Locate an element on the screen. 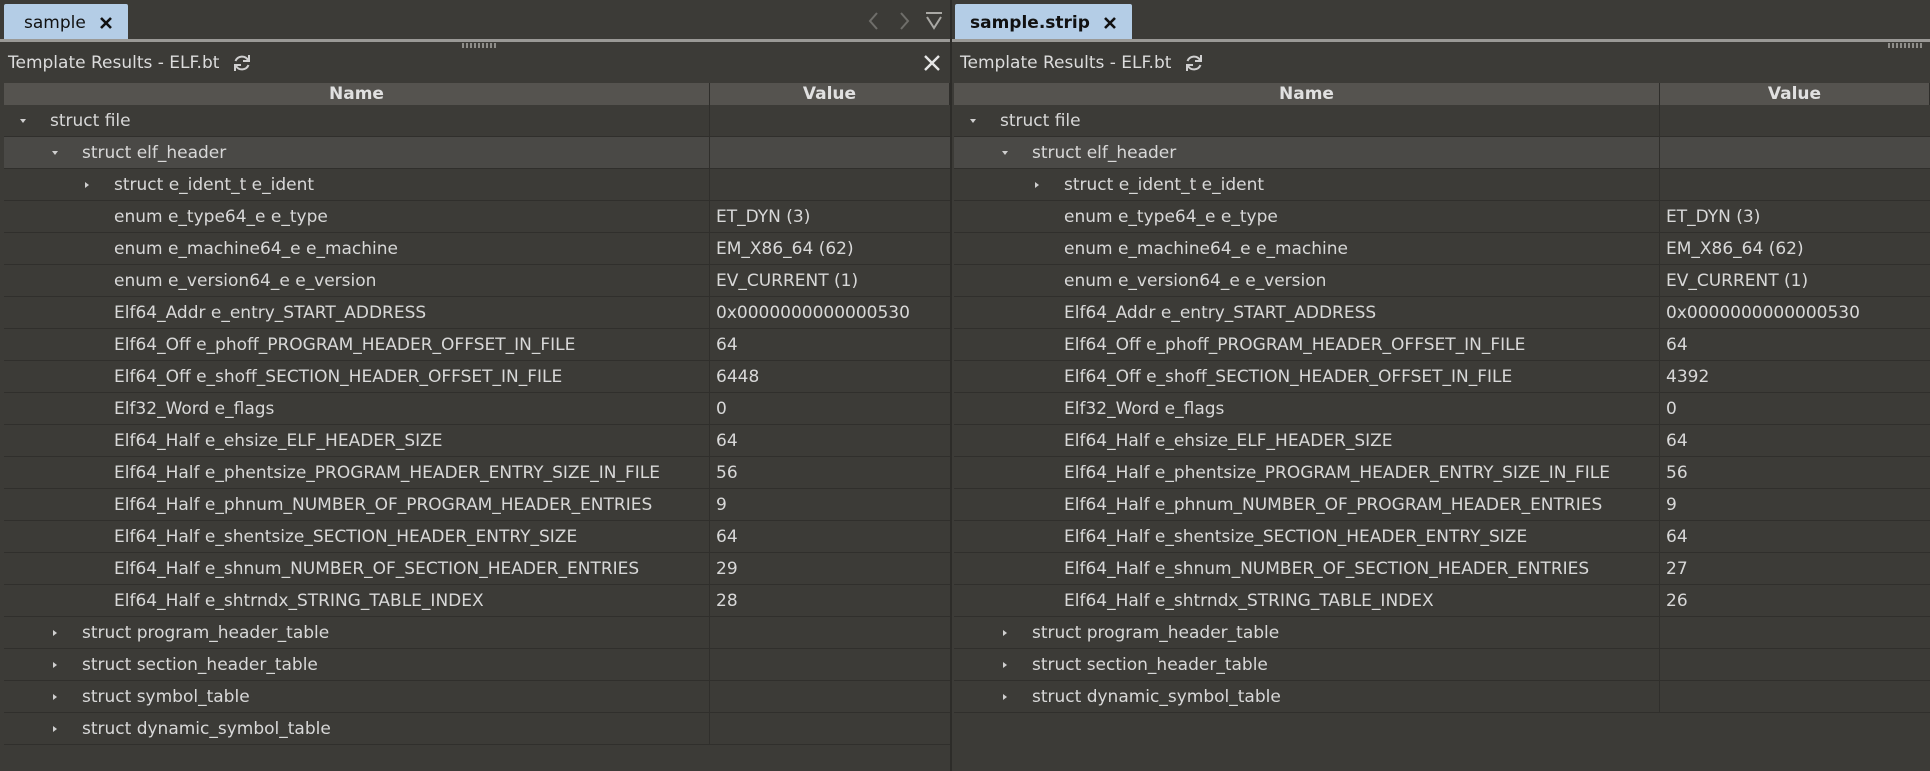 This screenshot has width=1930, height=771. name-cell: struct e_ident_t e_ident is located at coordinates (357, 184).